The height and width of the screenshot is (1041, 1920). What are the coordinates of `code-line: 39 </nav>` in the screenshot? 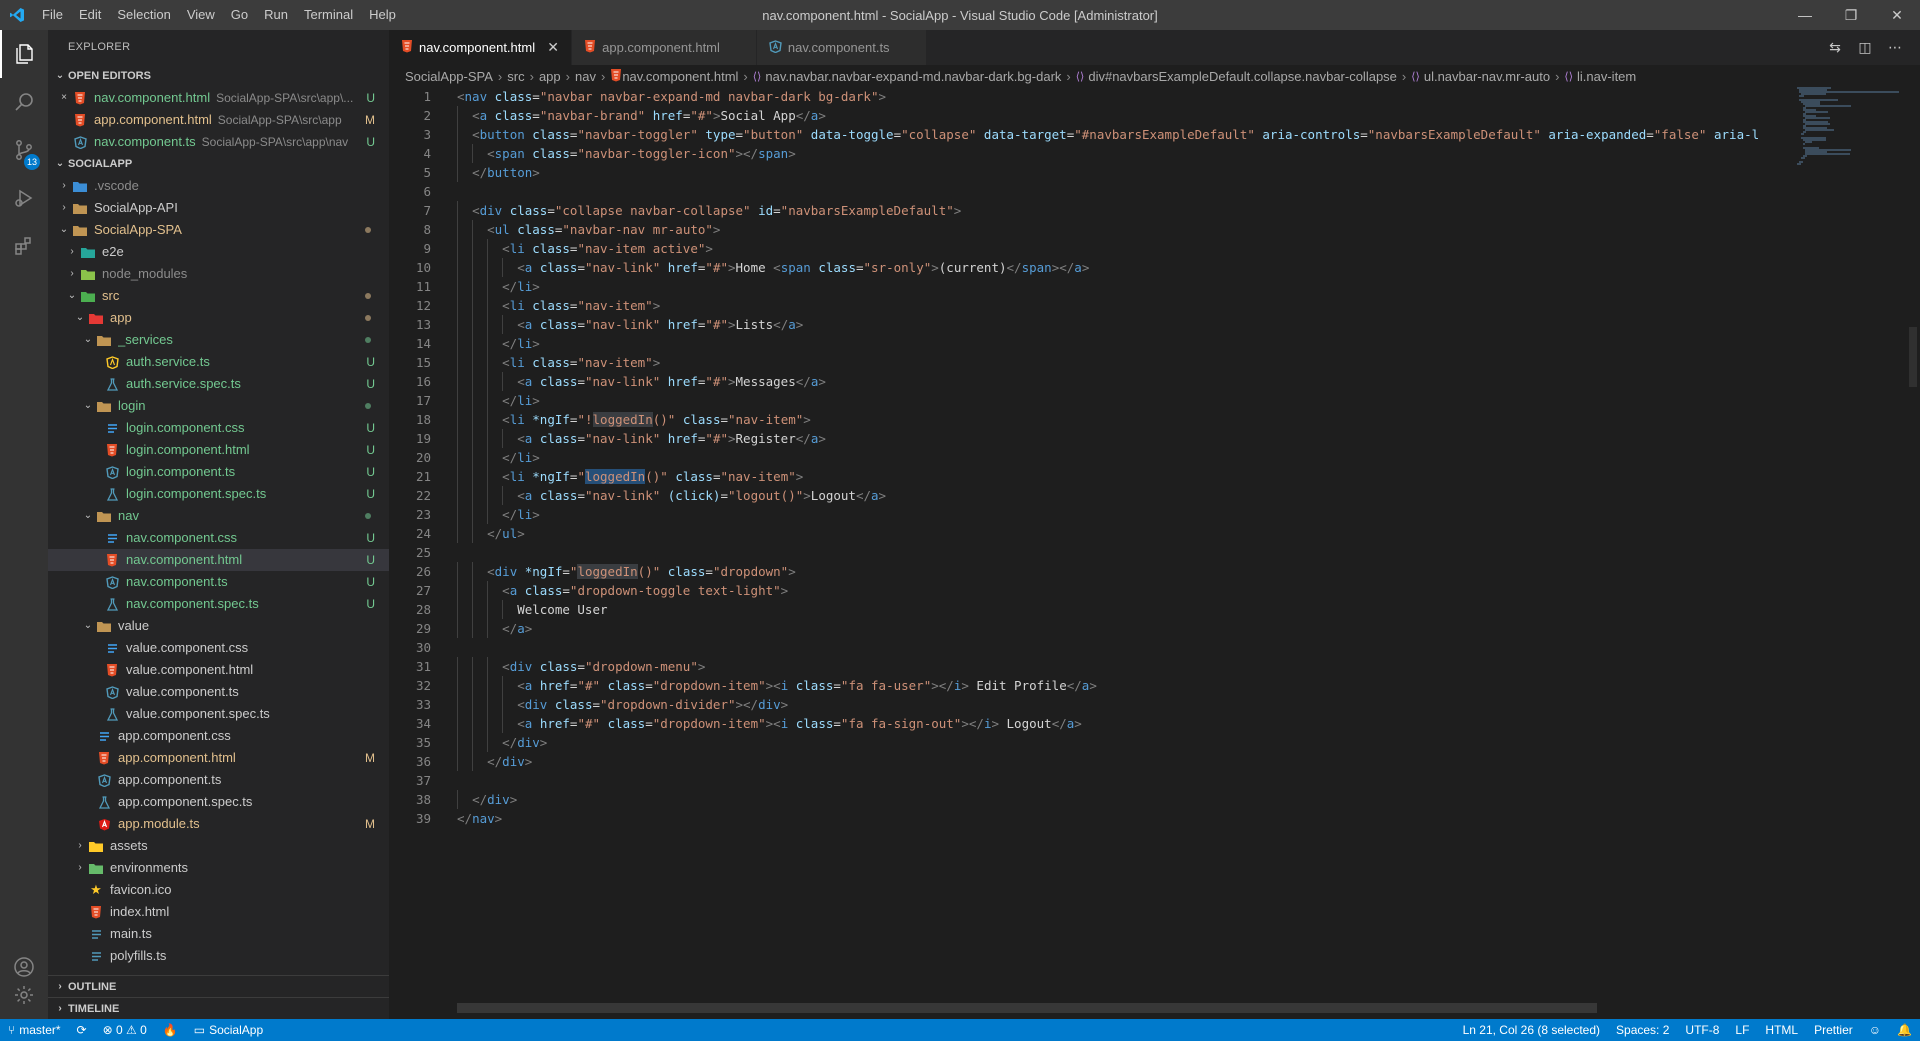 It's located at (1089, 818).